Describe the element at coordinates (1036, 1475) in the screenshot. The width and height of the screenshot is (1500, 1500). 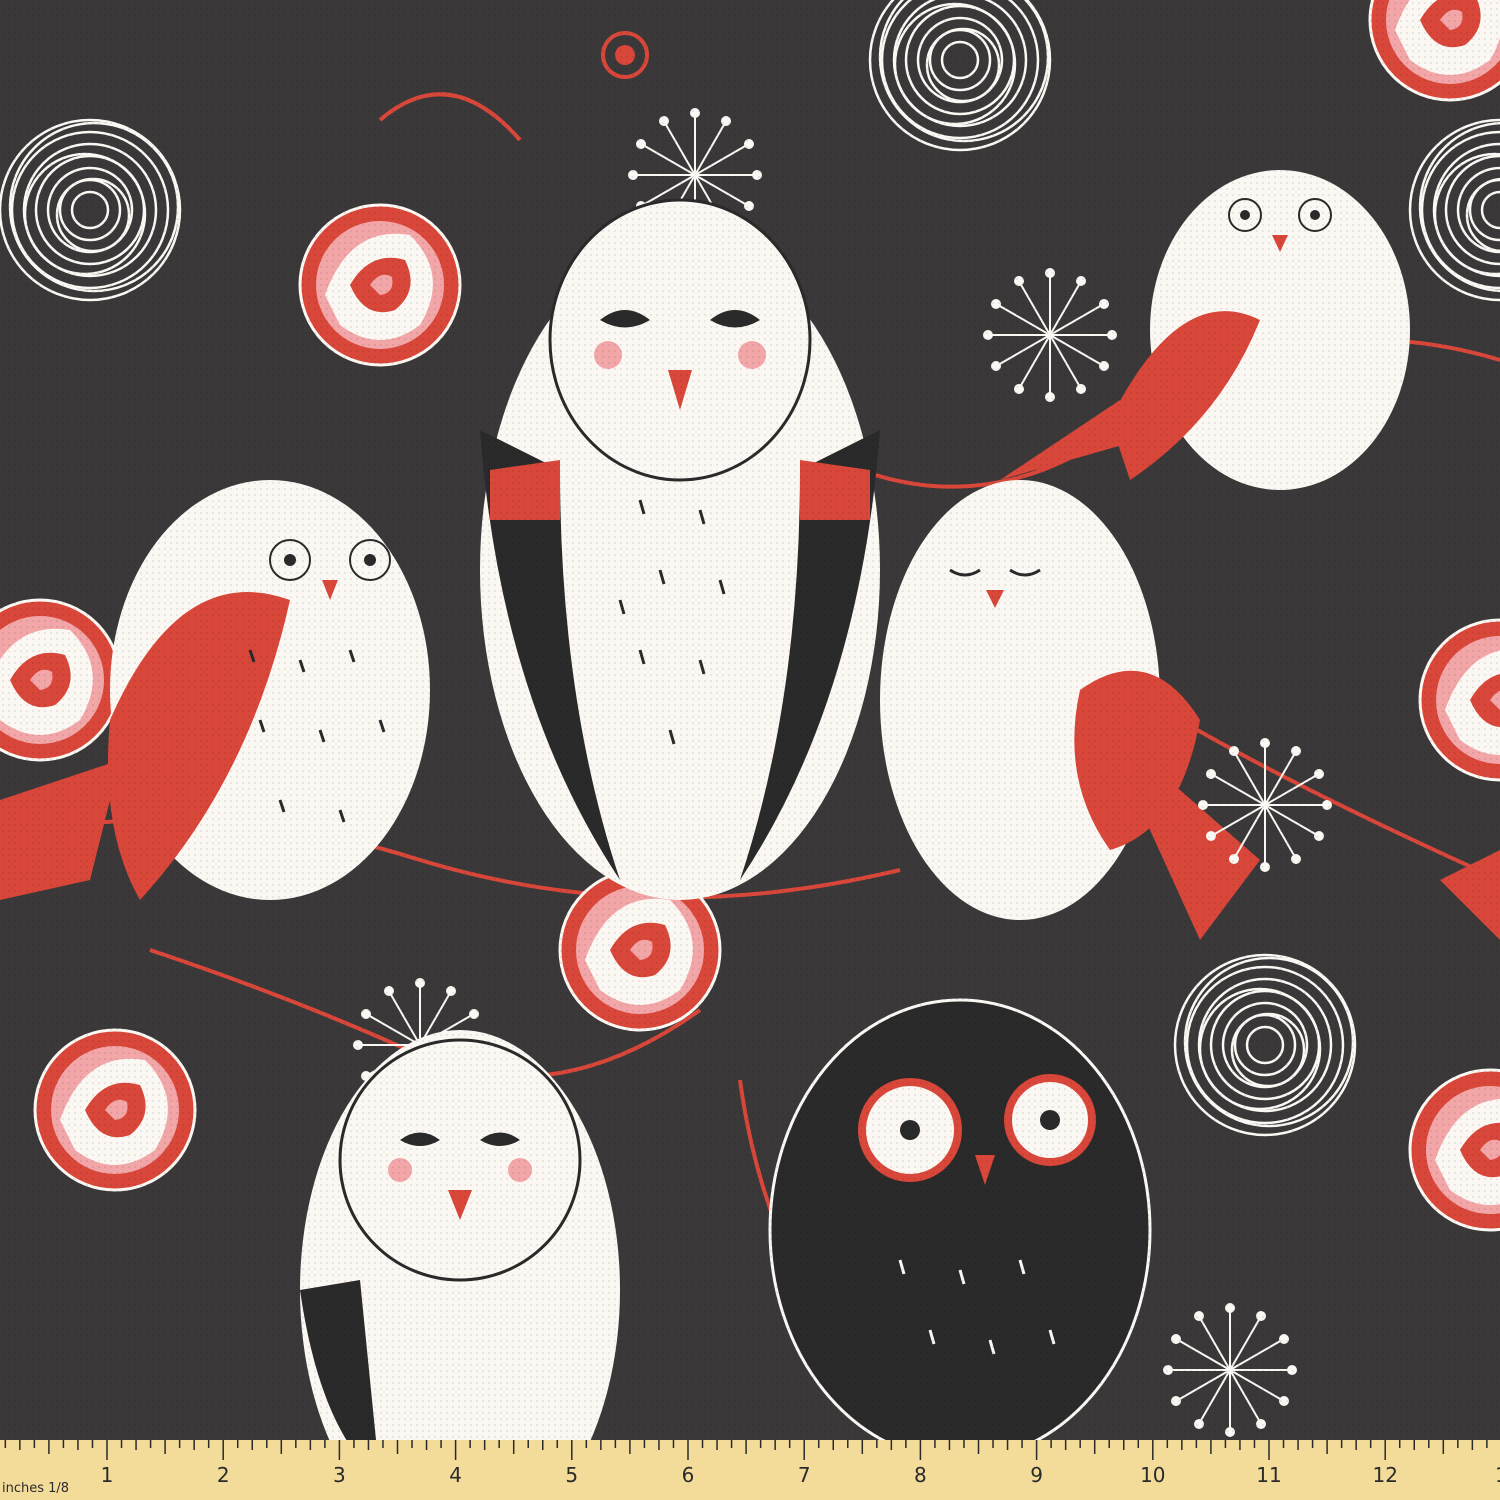
I see `ruler-number: 9` at that location.